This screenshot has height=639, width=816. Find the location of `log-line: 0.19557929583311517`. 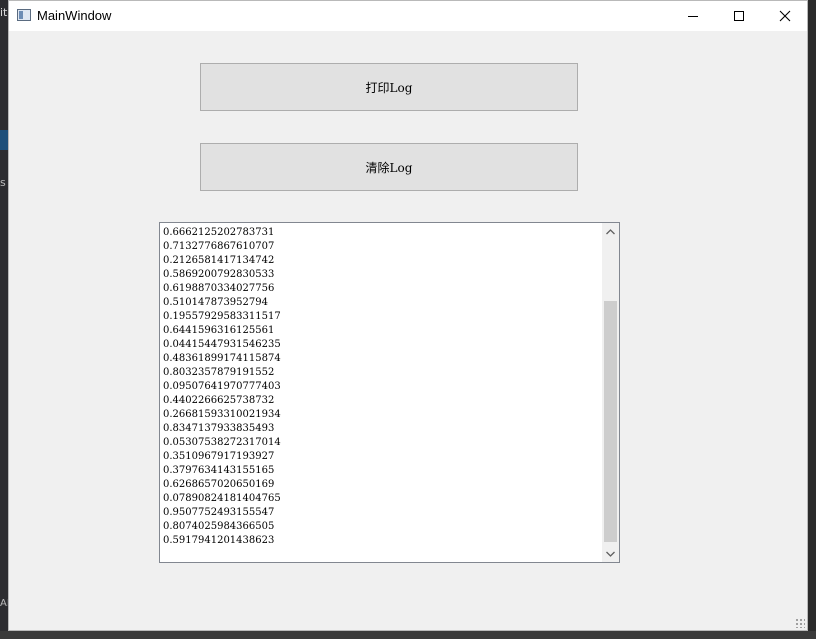

log-line: 0.19557929583311517 is located at coordinates (222, 316).